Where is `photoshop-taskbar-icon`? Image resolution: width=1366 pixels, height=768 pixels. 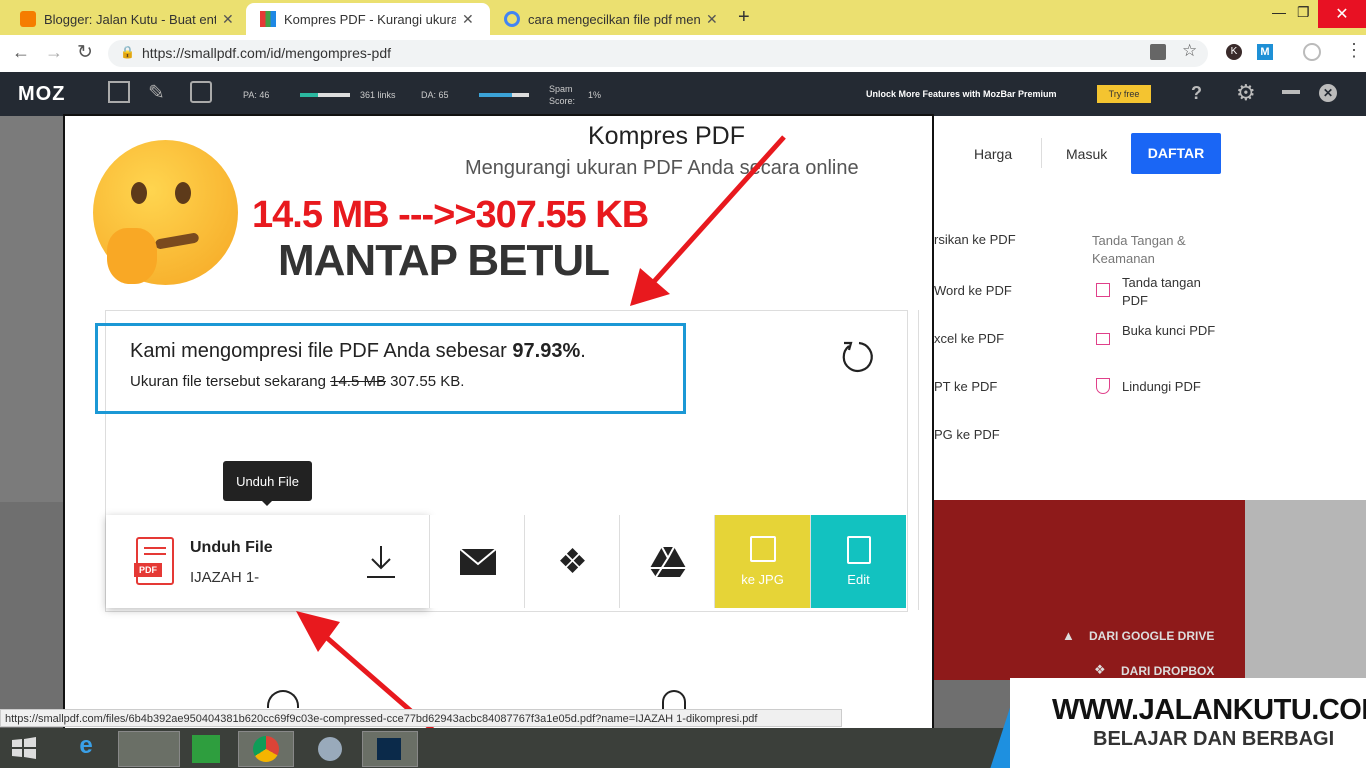 photoshop-taskbar-icon is located at coordinates (390, 749).